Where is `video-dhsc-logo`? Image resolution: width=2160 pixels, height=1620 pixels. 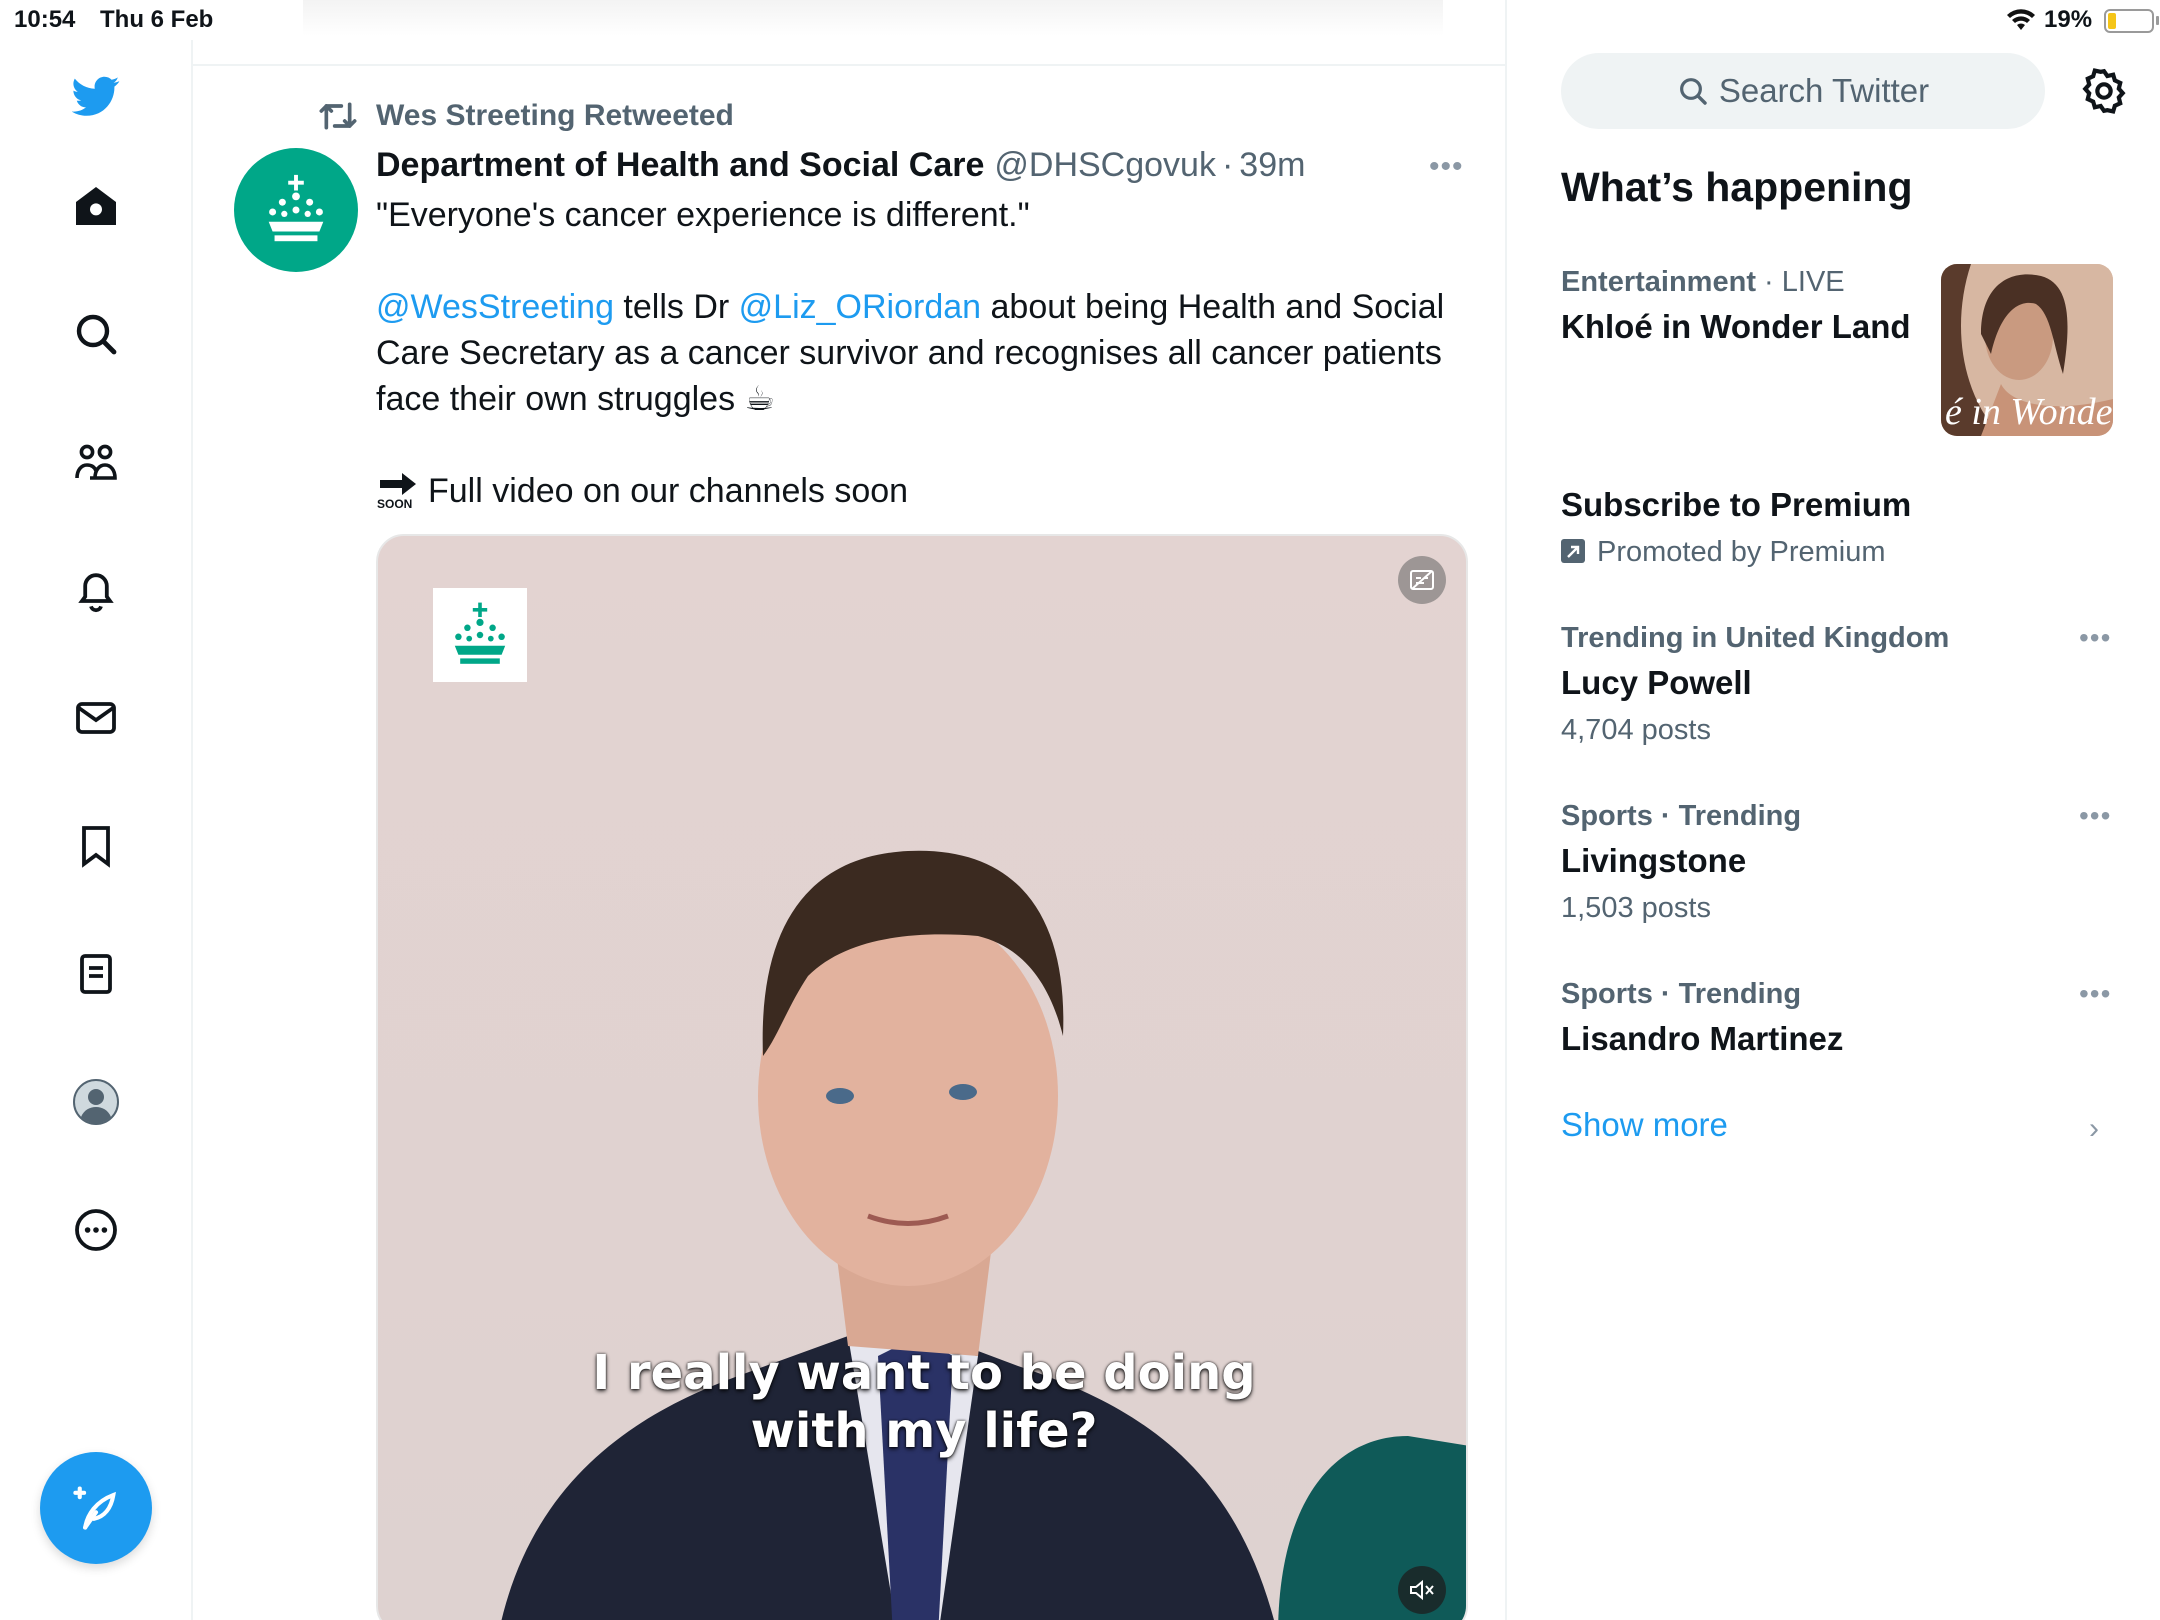
video-dhsc-logo is located at coordinates (480, 635).